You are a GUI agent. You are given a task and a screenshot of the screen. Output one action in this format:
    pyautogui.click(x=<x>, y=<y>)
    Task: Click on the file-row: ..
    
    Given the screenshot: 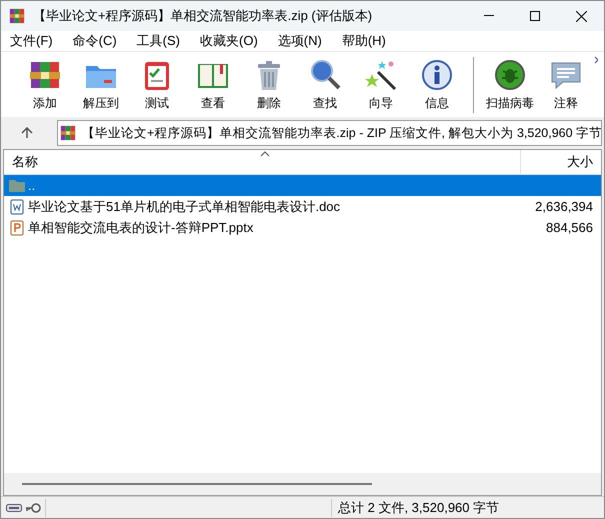 What is the action you would take?
    pyautogui.click(x=302, y=185)
    